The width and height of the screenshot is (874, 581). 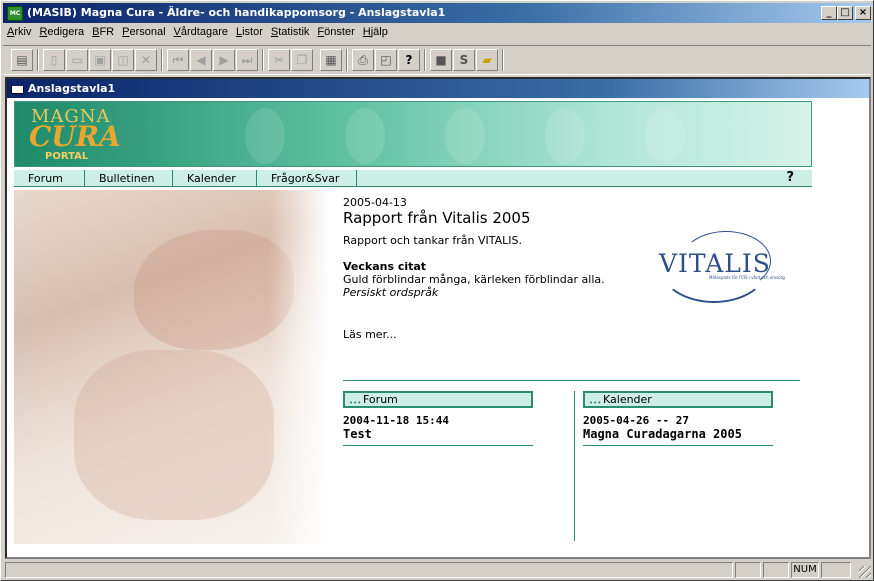 I want to click on child-title-bar: Anslagstavla1, so click(x=438, y=88).